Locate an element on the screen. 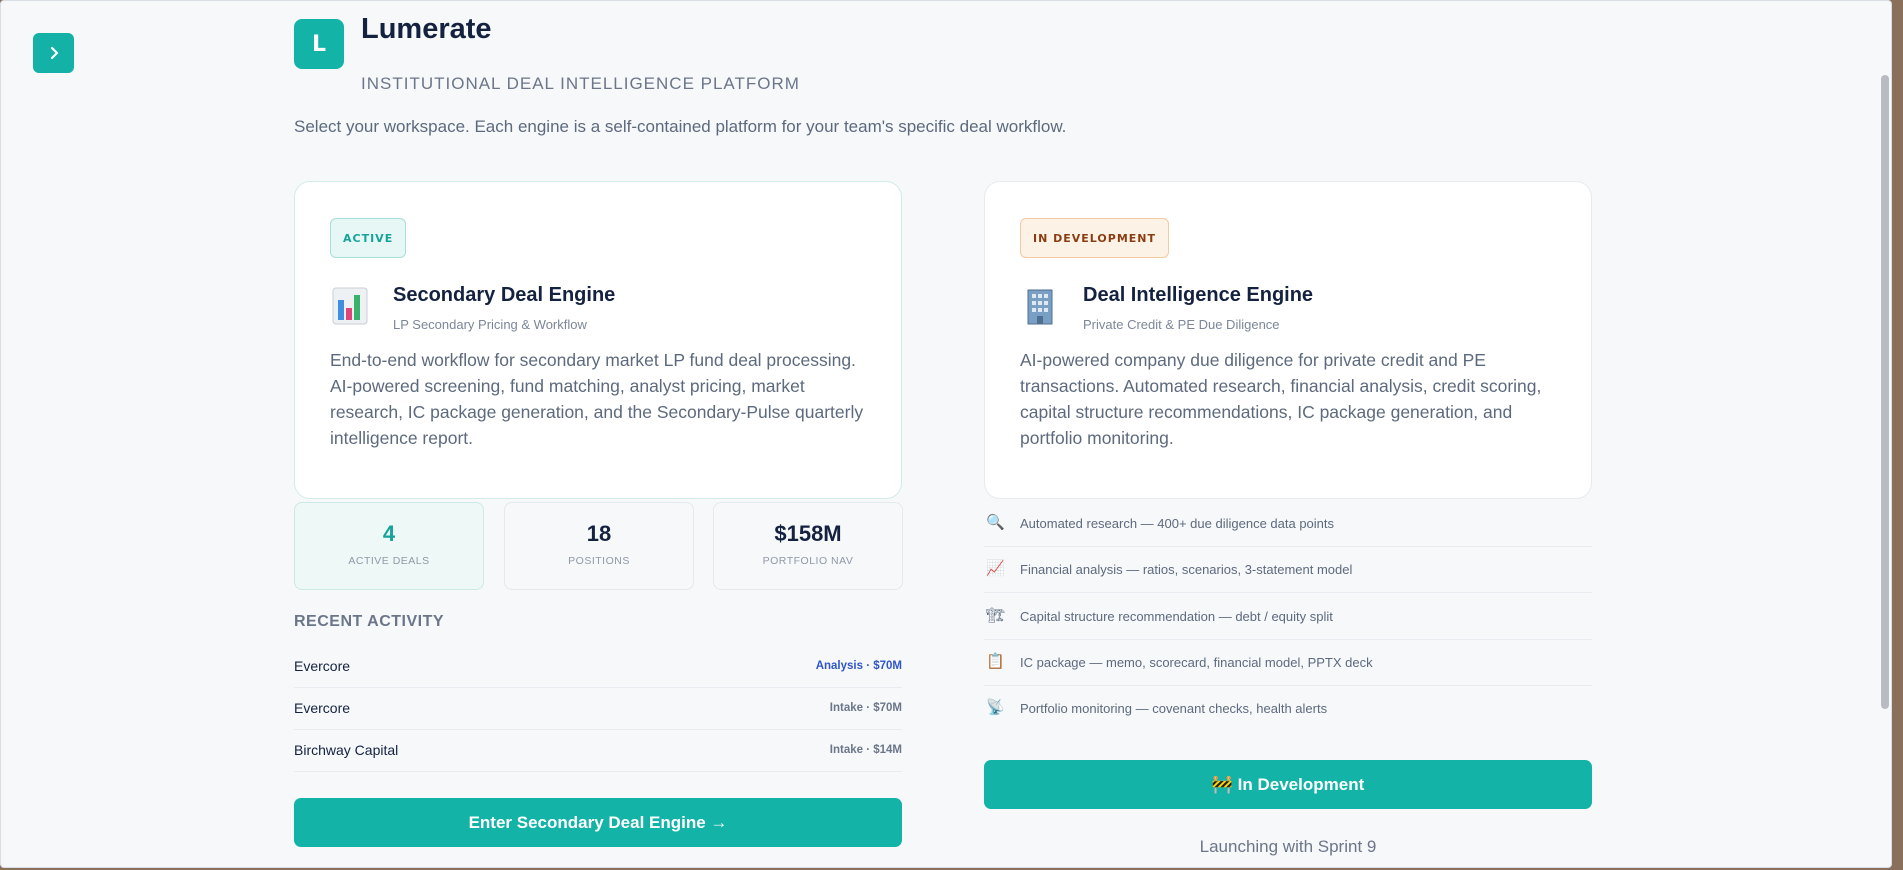 The width and height of the screenshot is (1903, 870). chevron-right-icon is located at coordinates (54, 53).